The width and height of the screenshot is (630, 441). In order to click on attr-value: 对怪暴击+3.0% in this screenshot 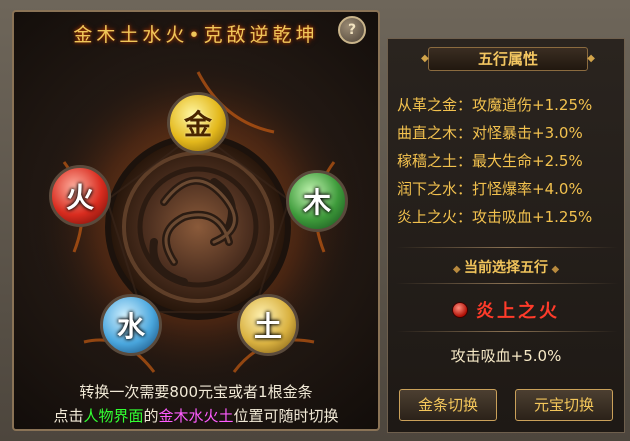, I will do `click(527, 133)`.